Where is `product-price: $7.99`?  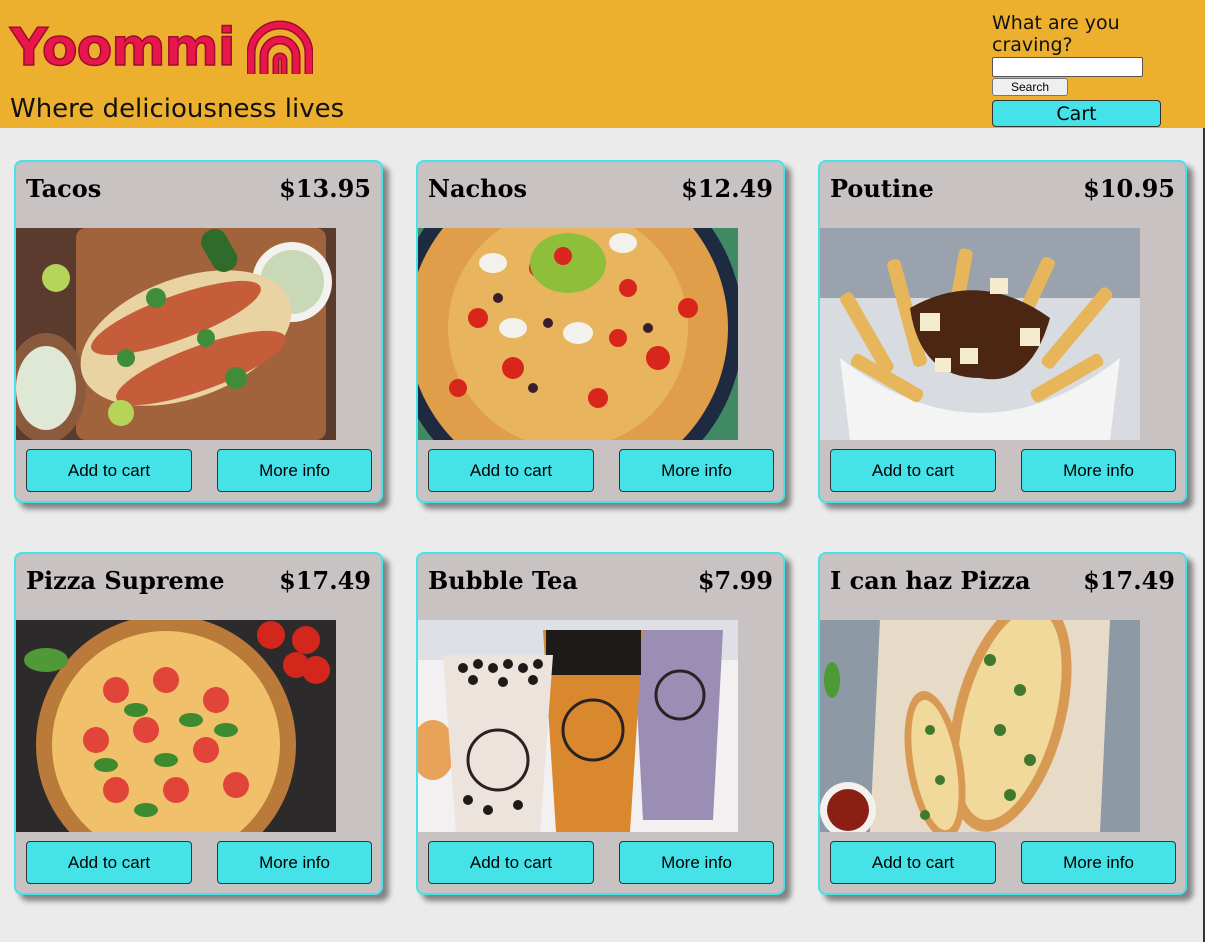
product-price: $7.99 is located at coordinates (735, 580).